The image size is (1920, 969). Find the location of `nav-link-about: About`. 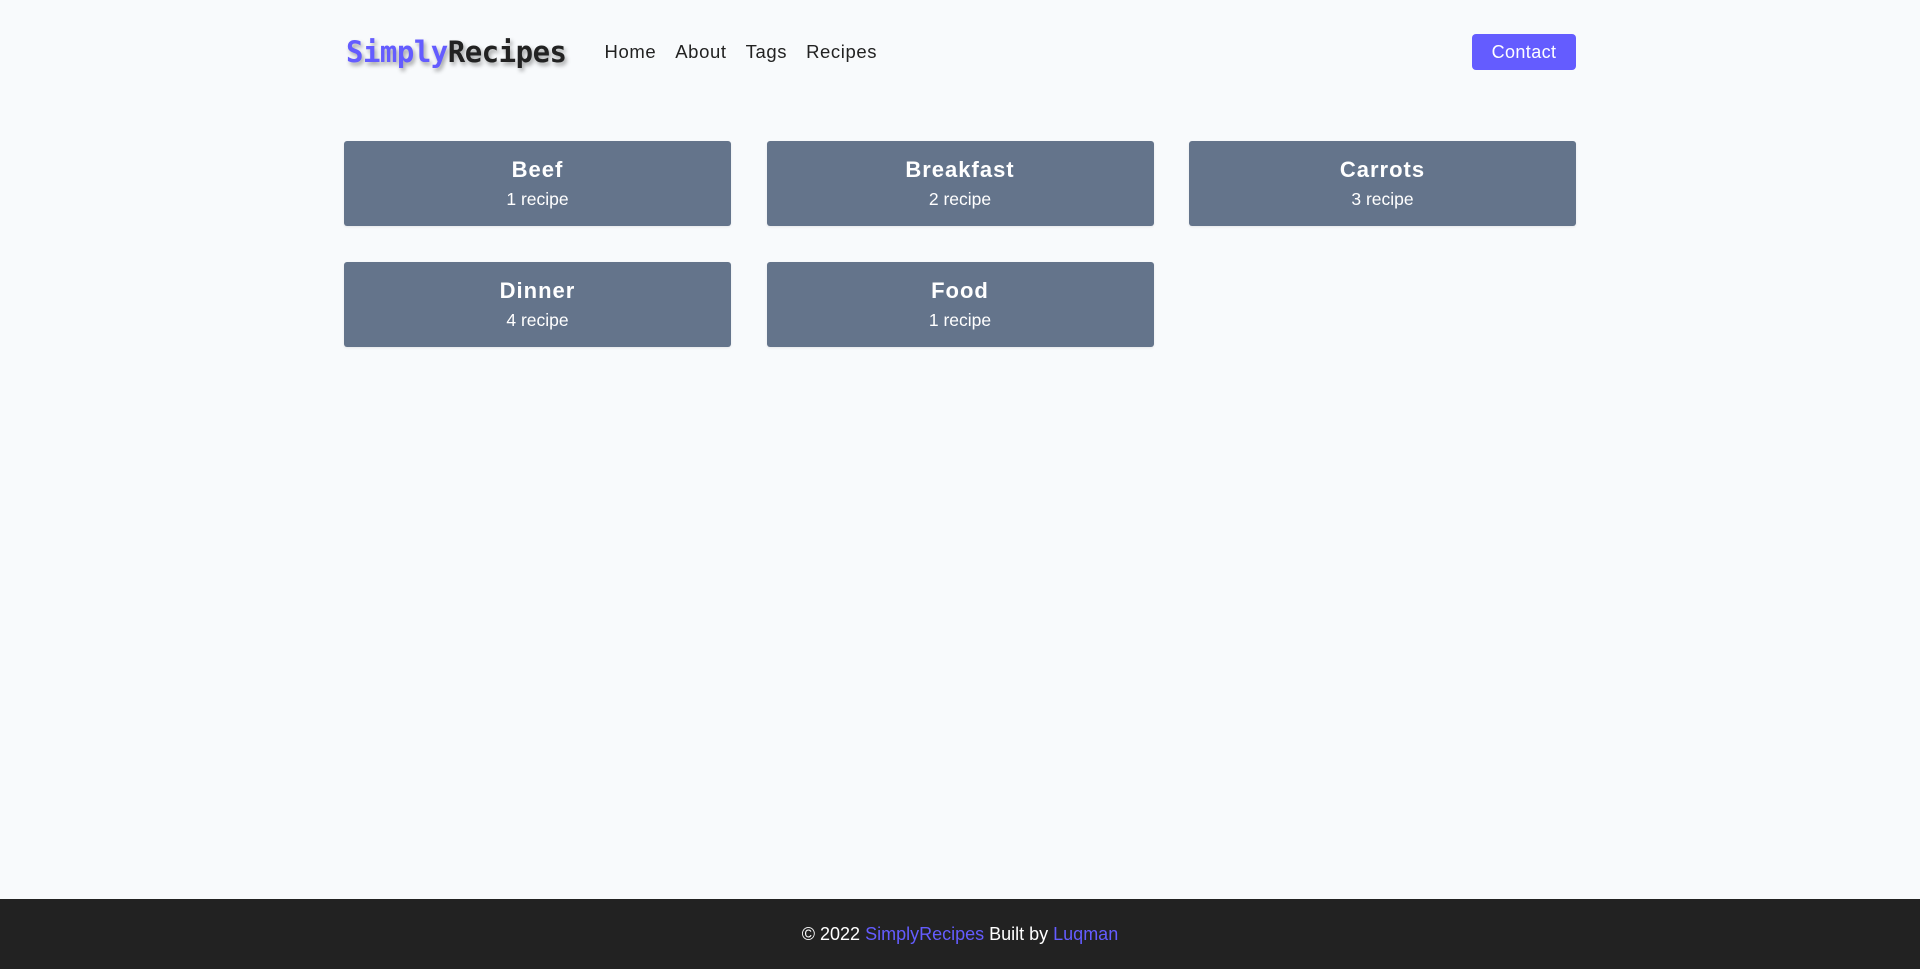

nav-link-about: About is located at coordinates (700, 52).